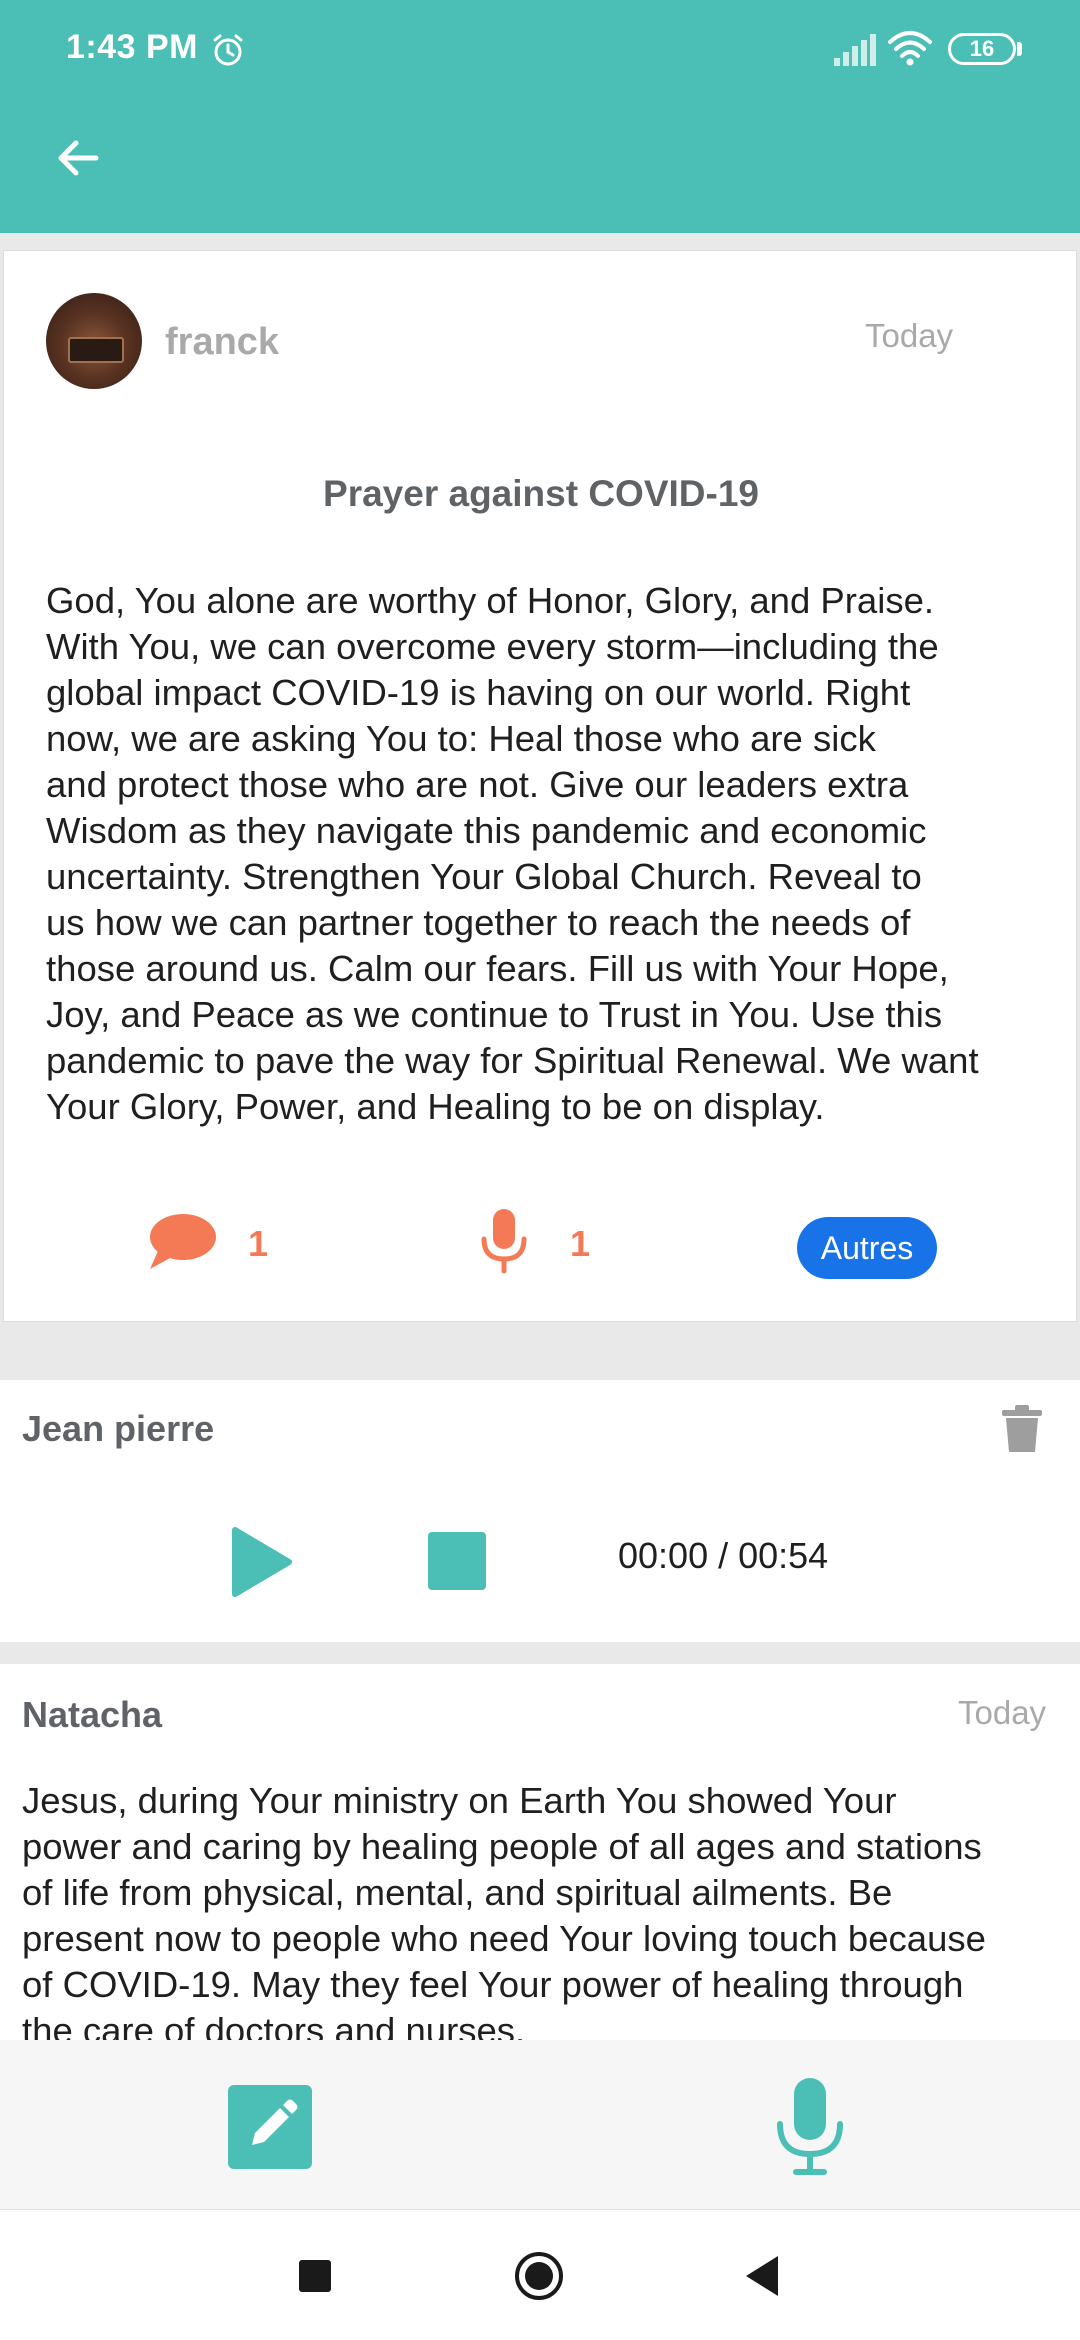 This screenshot has height=2340, width=1080. What do you see at coordinates (457, 1561) in the screenshot?
I see `stop-button` at bounding box center [457, 1561].